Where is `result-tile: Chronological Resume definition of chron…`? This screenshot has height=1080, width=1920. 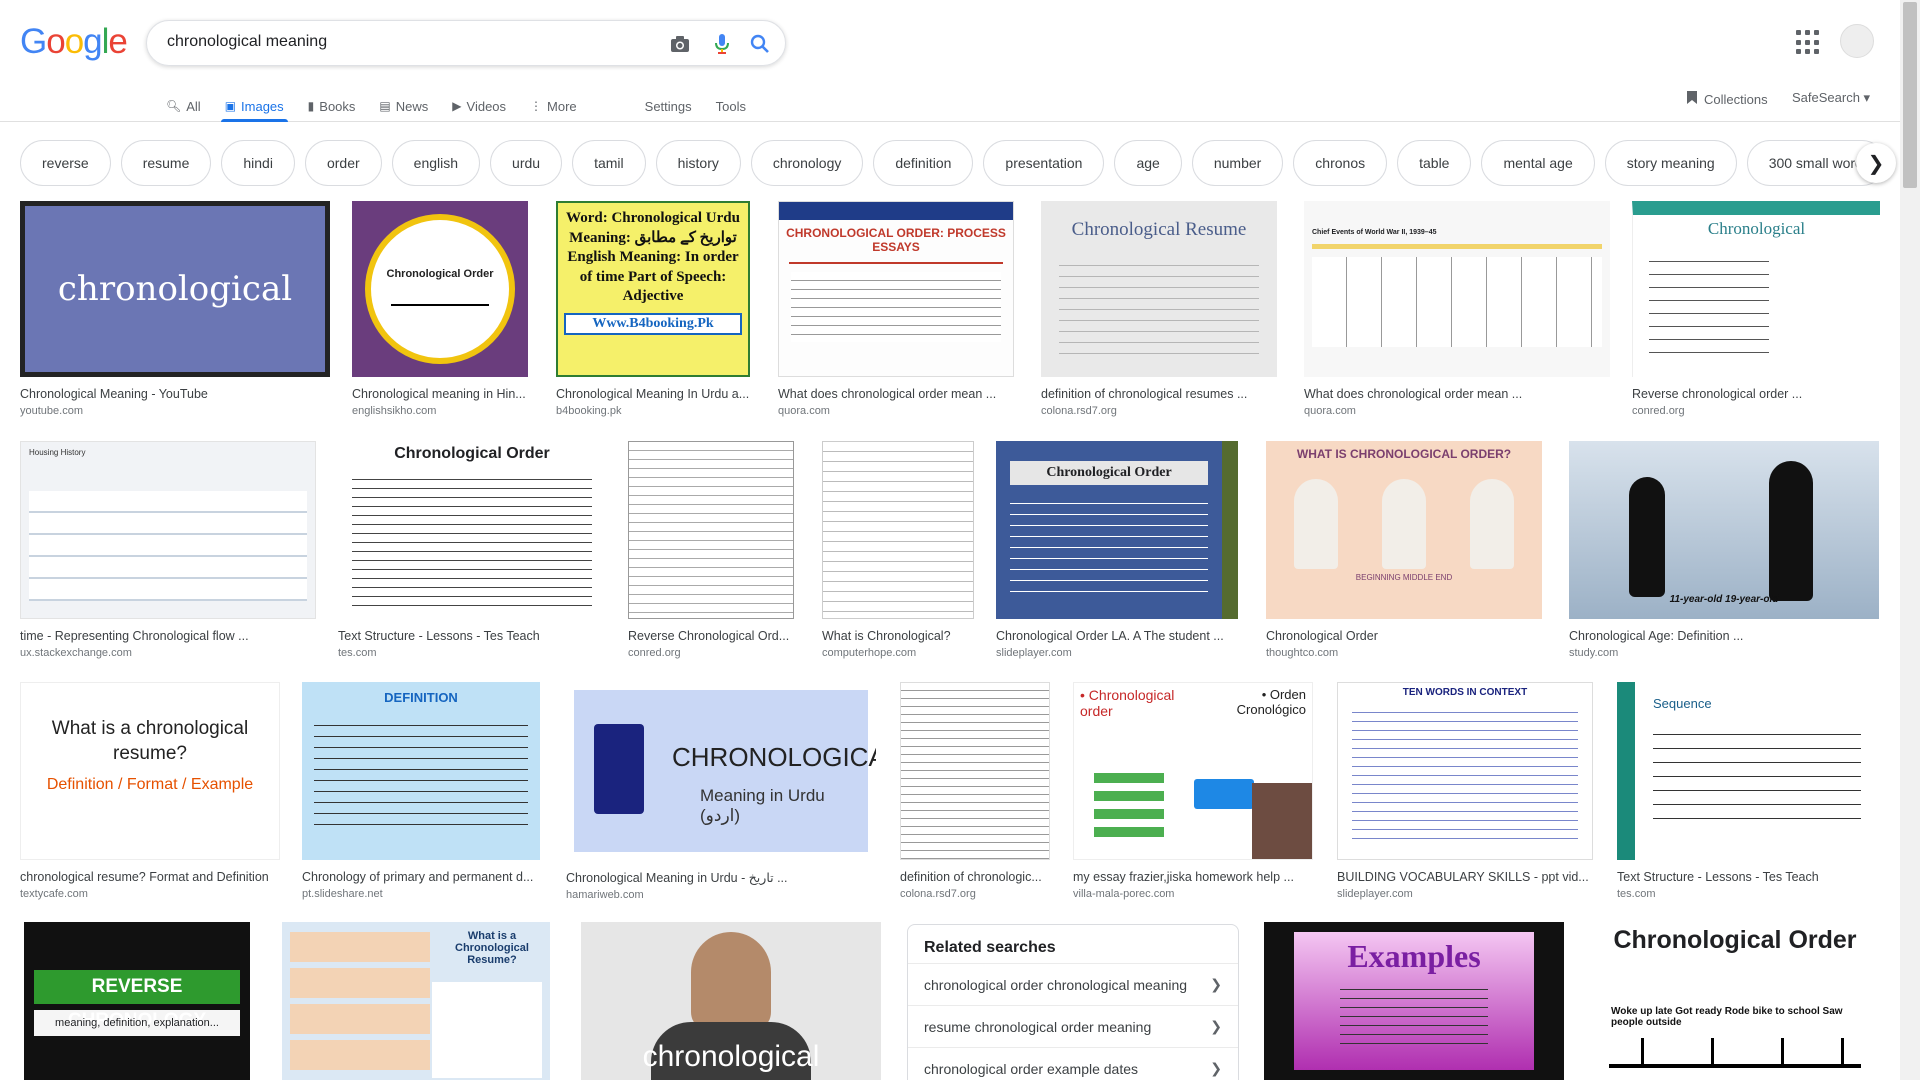 result-tile: Chronological Resume definition of chron… is located at coordinates (1159, 309).